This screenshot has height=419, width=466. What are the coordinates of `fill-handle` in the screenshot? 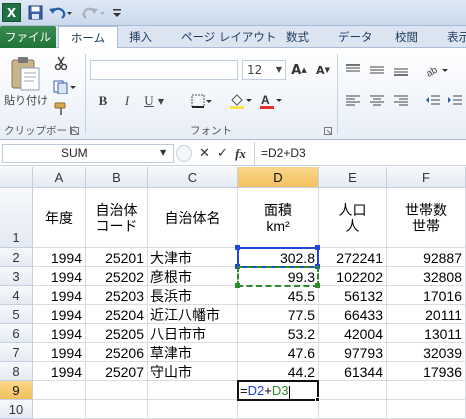 It's located at (317, 399).